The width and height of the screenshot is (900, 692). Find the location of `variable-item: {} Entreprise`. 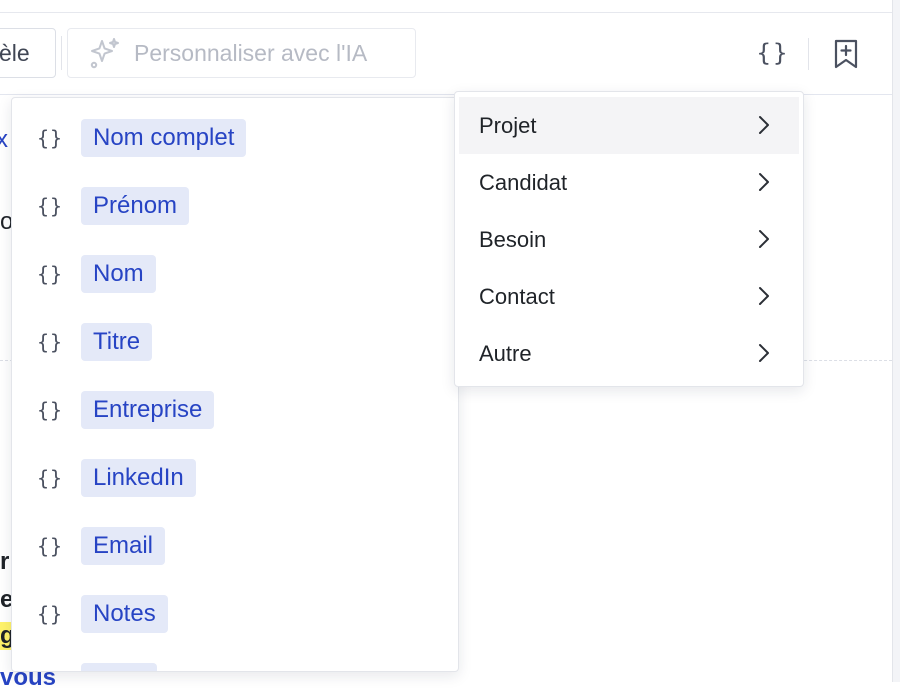

variable-item: {} Entreprise is located at coordinates (235, 410).